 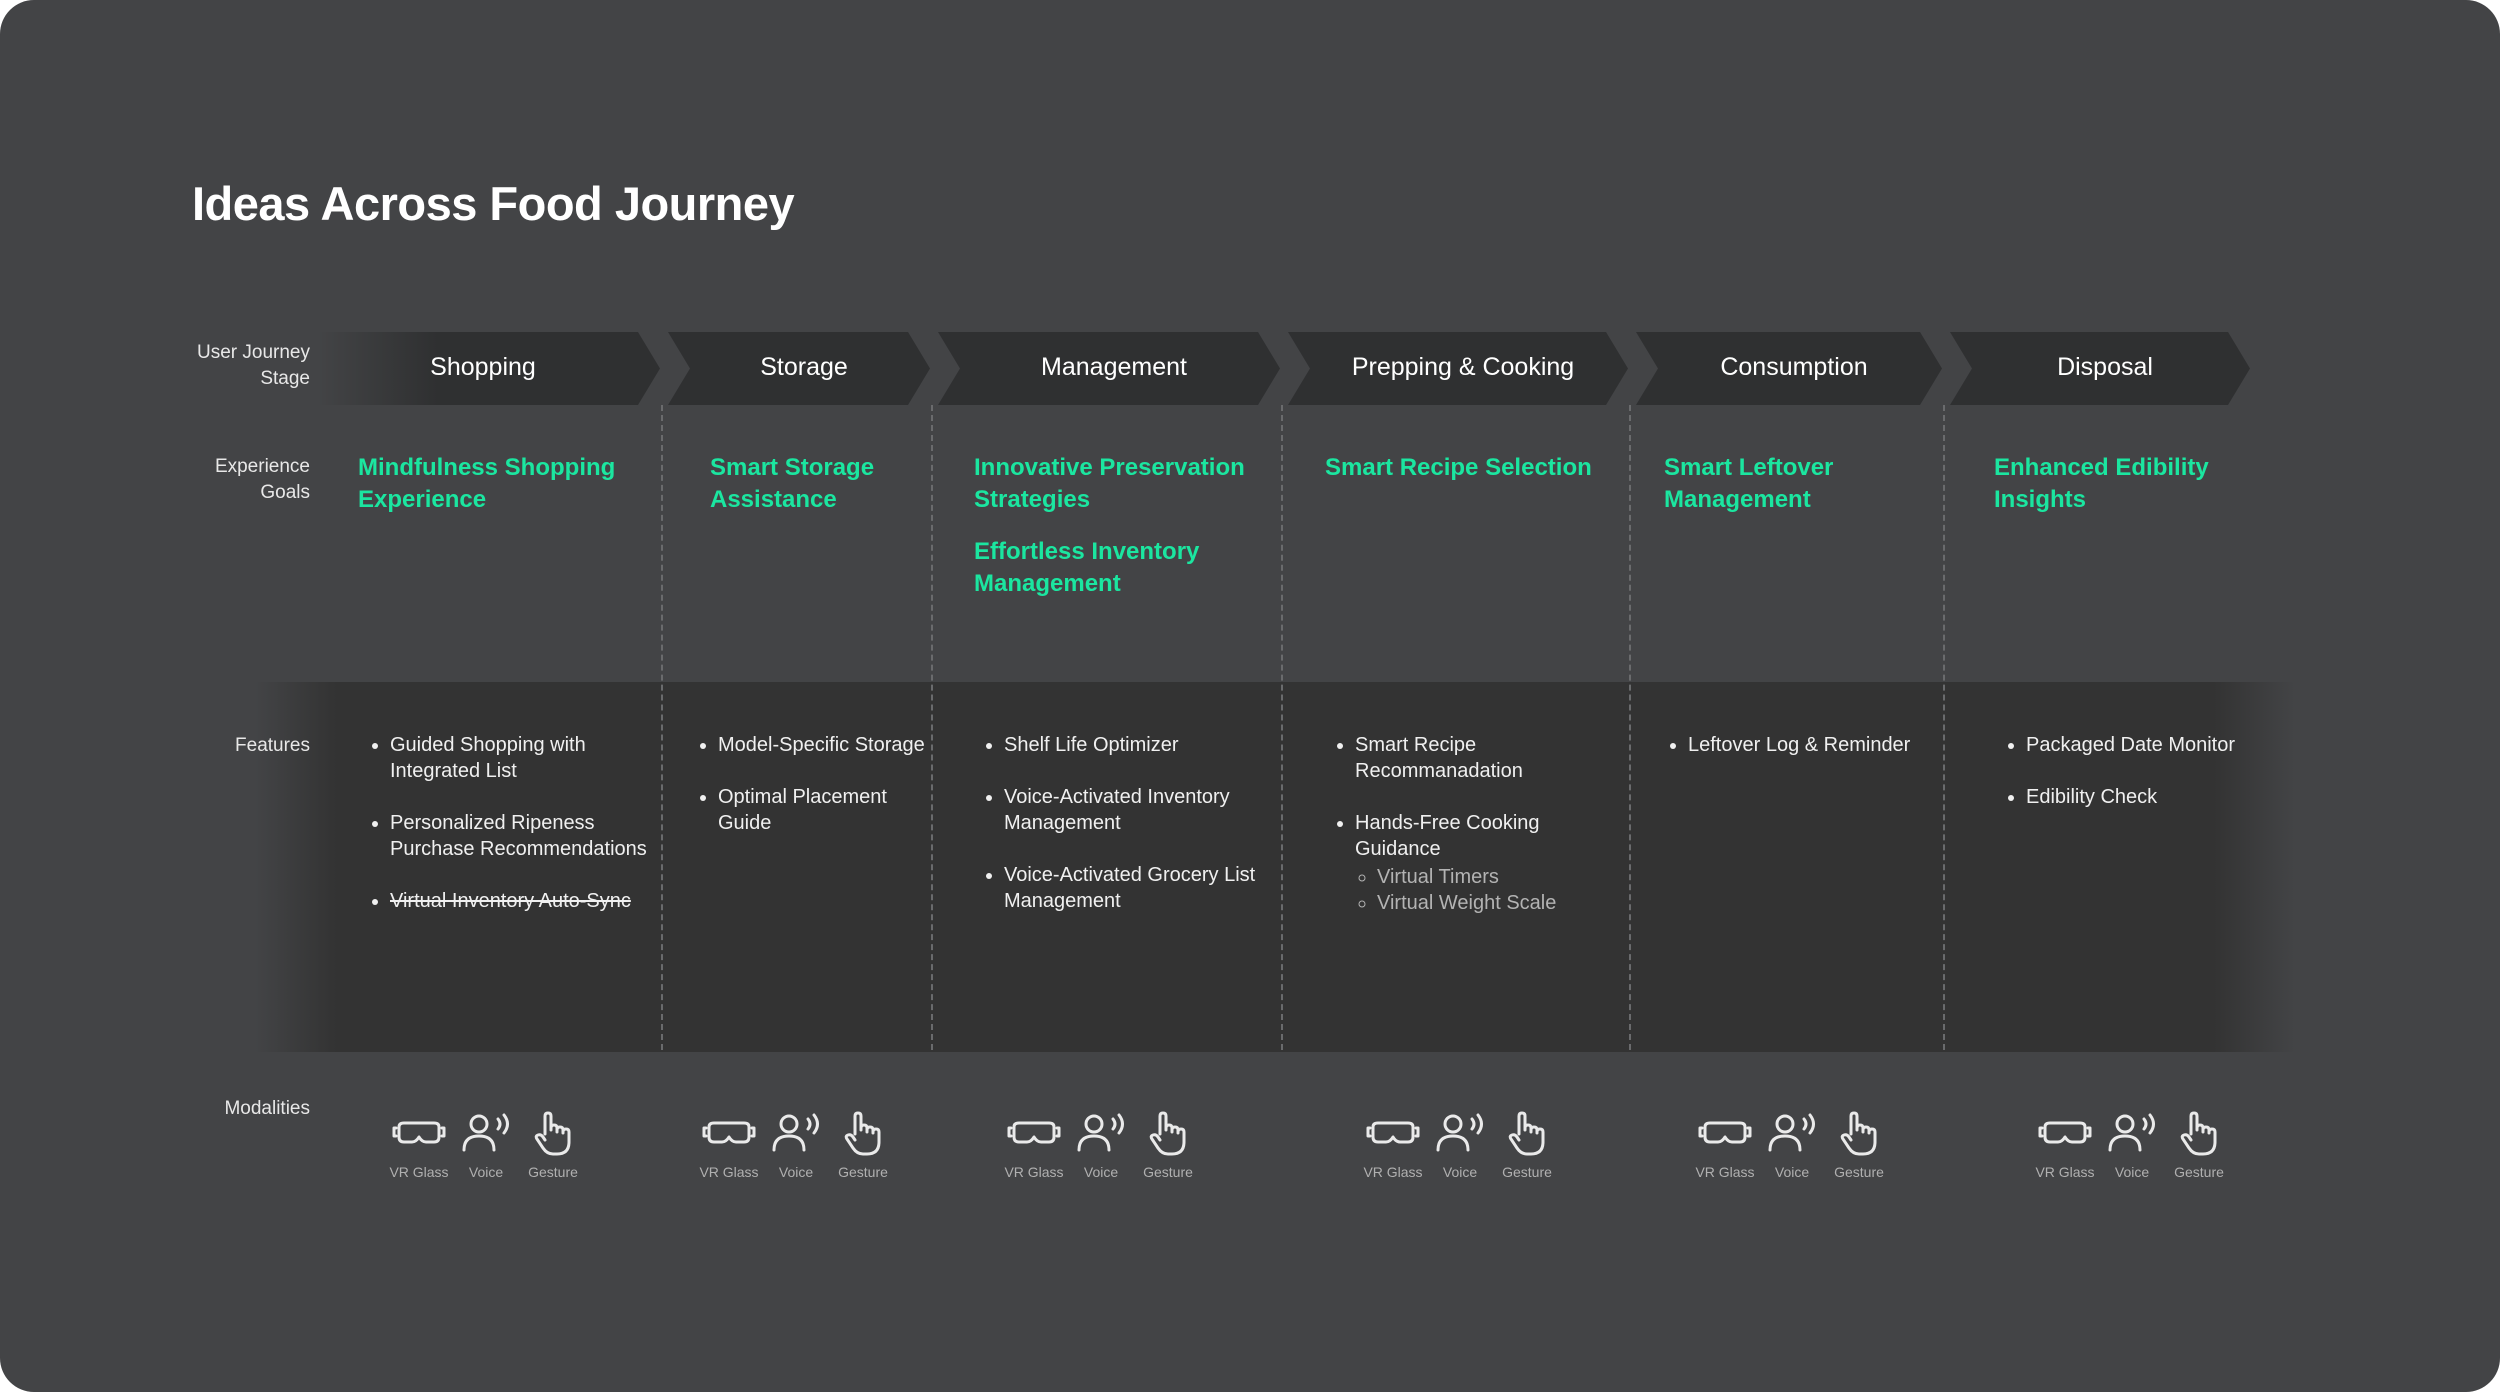 I want to click on feature-sub-list: Virtual TimersVirtual Weight Scale, so click(x=1480, y=890).